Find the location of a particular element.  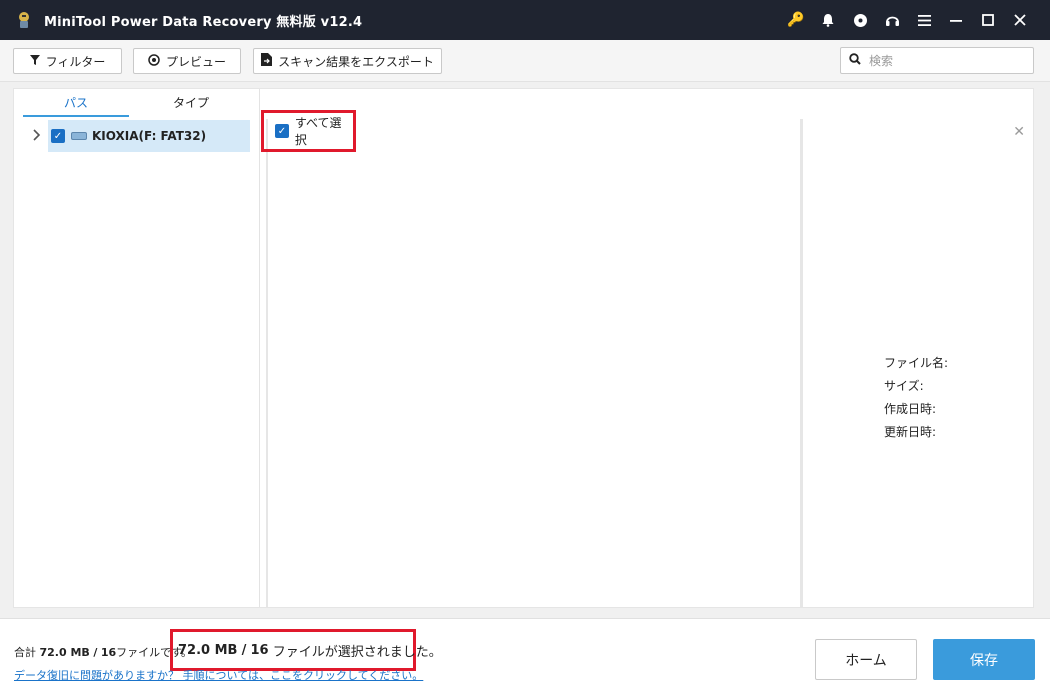

eye-icon is located at coordinates (154, 61).